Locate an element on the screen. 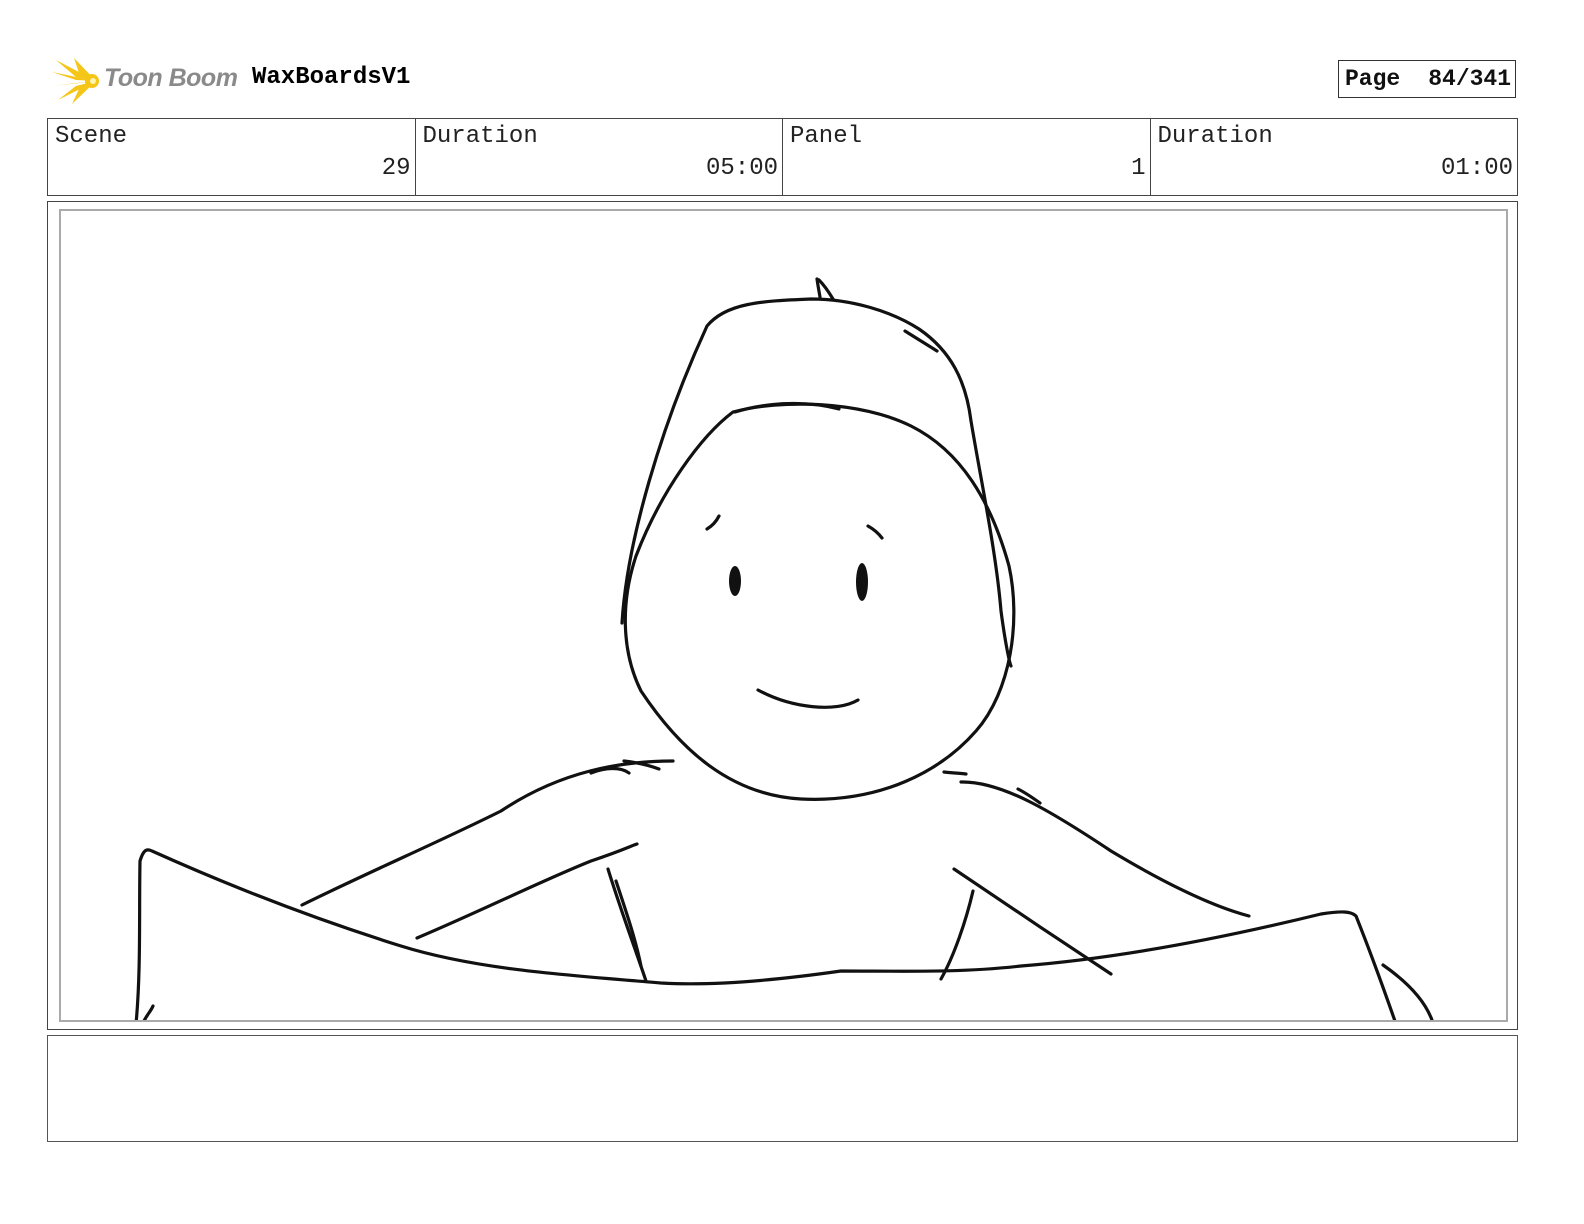 This screenshot has width=1584, height=1224. project-title: WaxBoardsV1 is located at coordinates (331, 77).